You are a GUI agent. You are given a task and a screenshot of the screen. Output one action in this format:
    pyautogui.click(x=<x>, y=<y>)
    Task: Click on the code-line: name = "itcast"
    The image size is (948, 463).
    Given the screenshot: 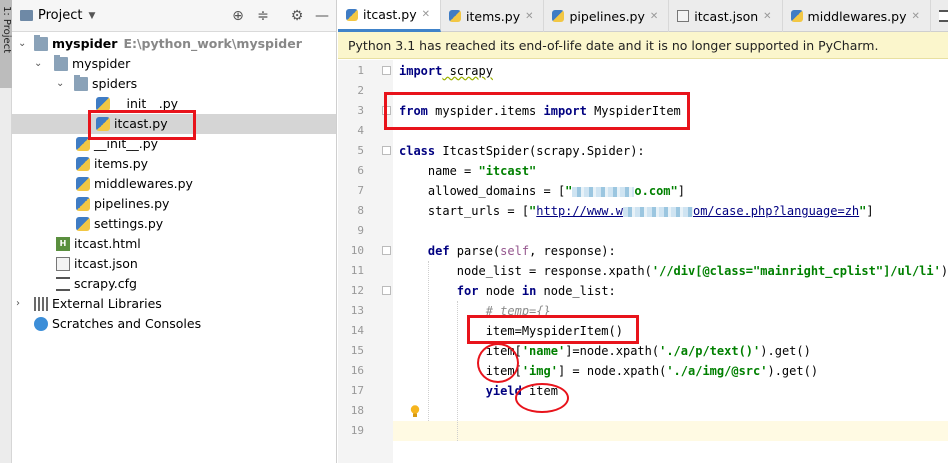 What is the action you would take?
    pyautogui.click(x=468, y=171)
    